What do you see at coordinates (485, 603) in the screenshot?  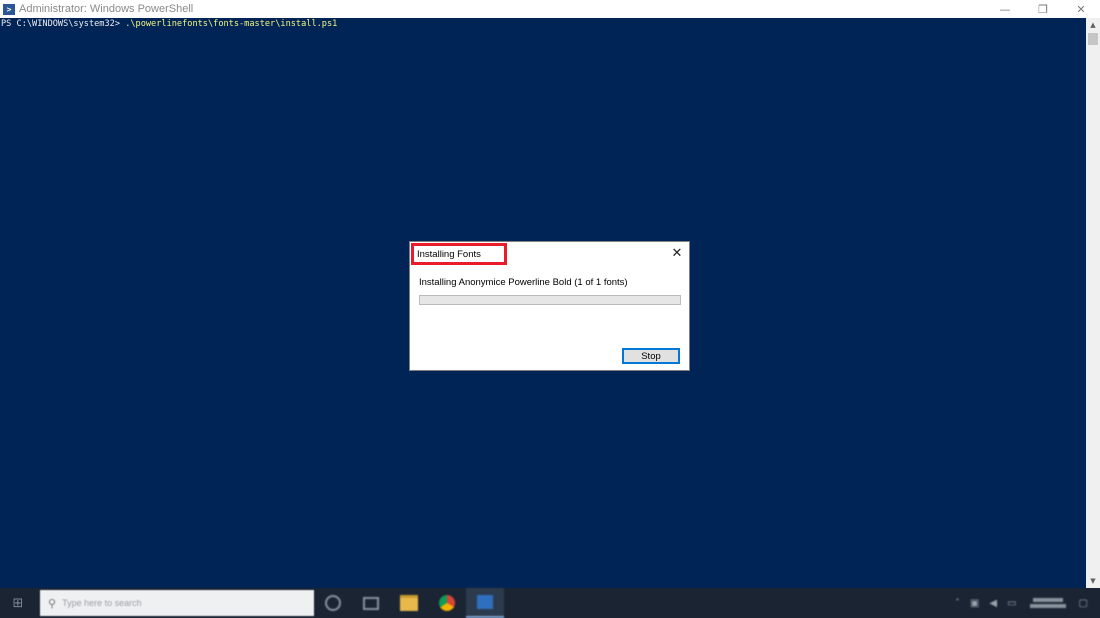 I see `powershell-taskbar-icon` at bounding box center [485, 603].